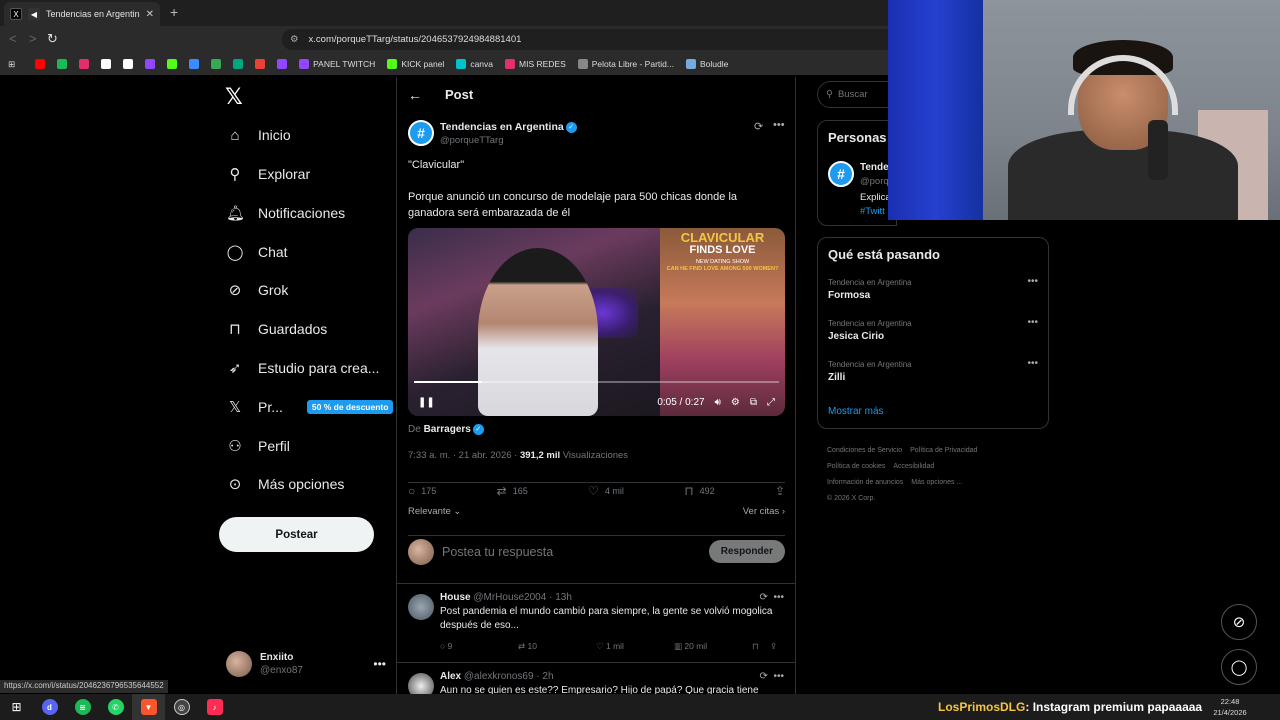 The image size is (1280, 720). I want to click on people-hashtag: #Twitt, so click(872, 211).